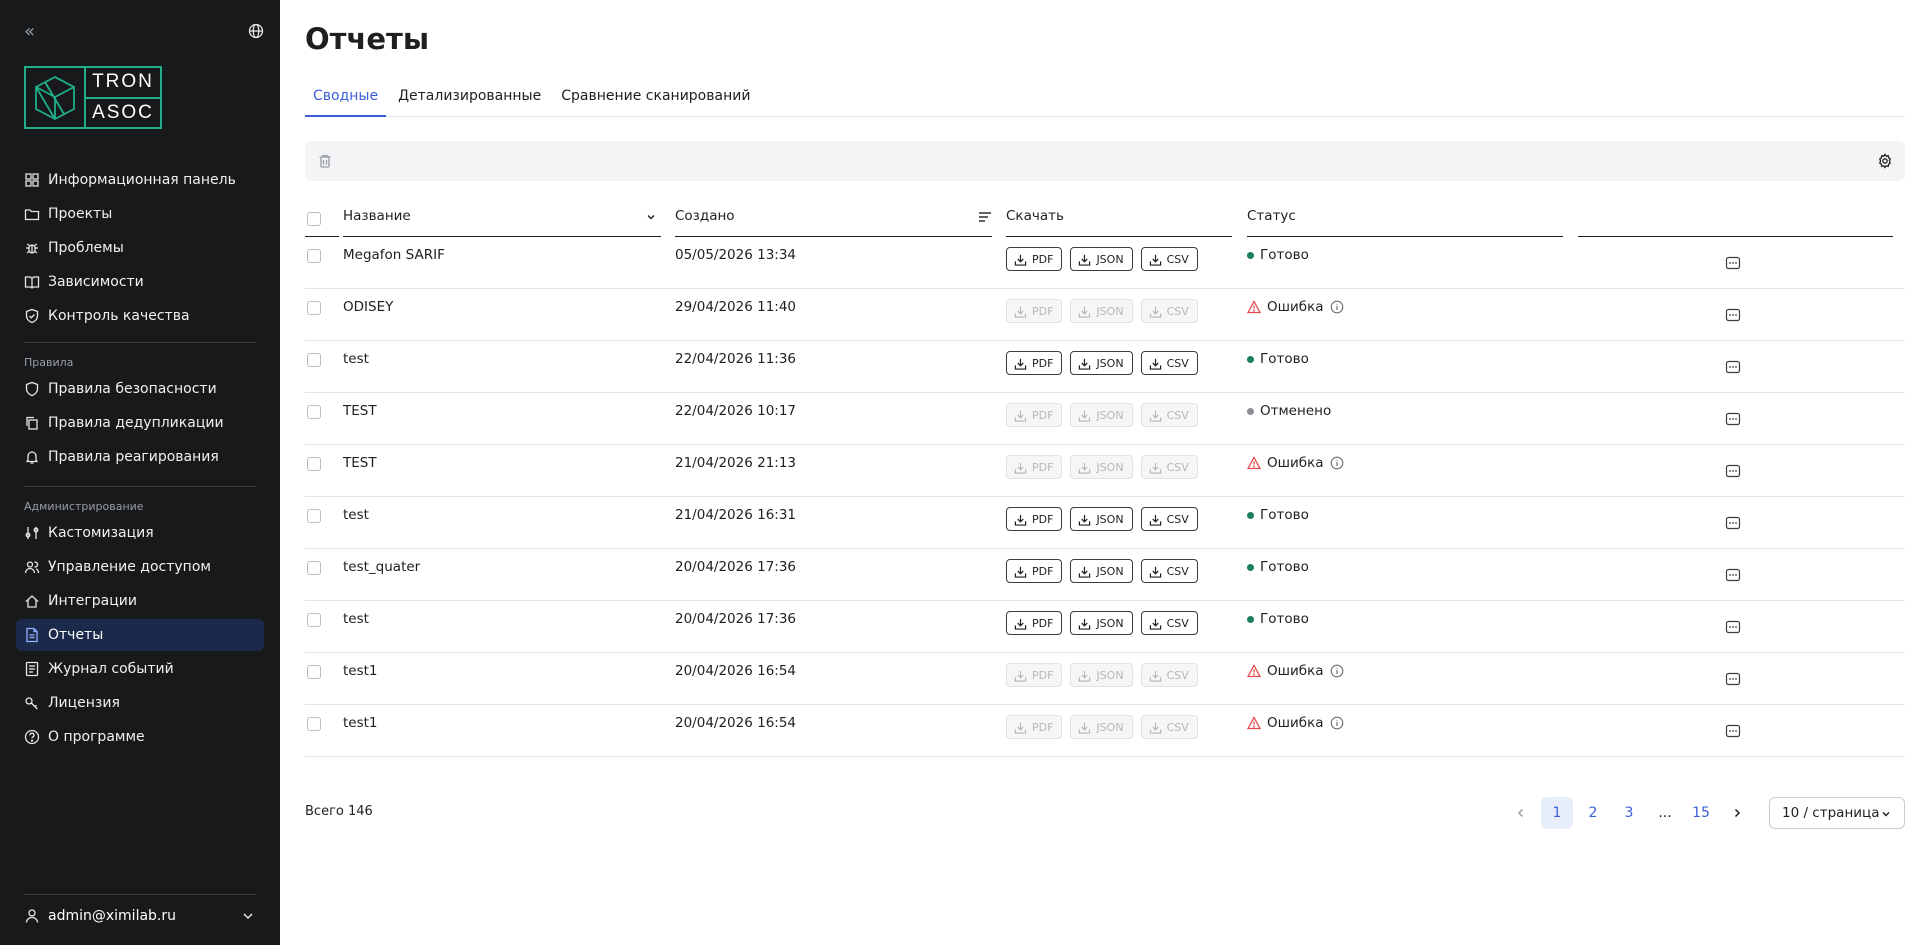 Image resolution: width=1920 pixels, height=945 pixels. Describe the element at coordinates (140, 180) in the screenshot. I see `sidebar-item-dashboard: Информационная панель` at that location.